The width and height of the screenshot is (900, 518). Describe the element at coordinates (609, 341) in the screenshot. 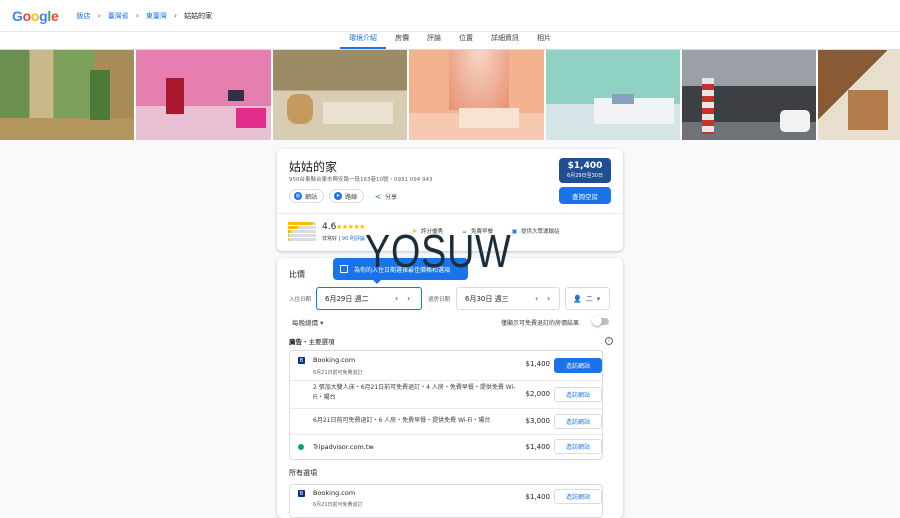

I see `info-icon: i` at that location.